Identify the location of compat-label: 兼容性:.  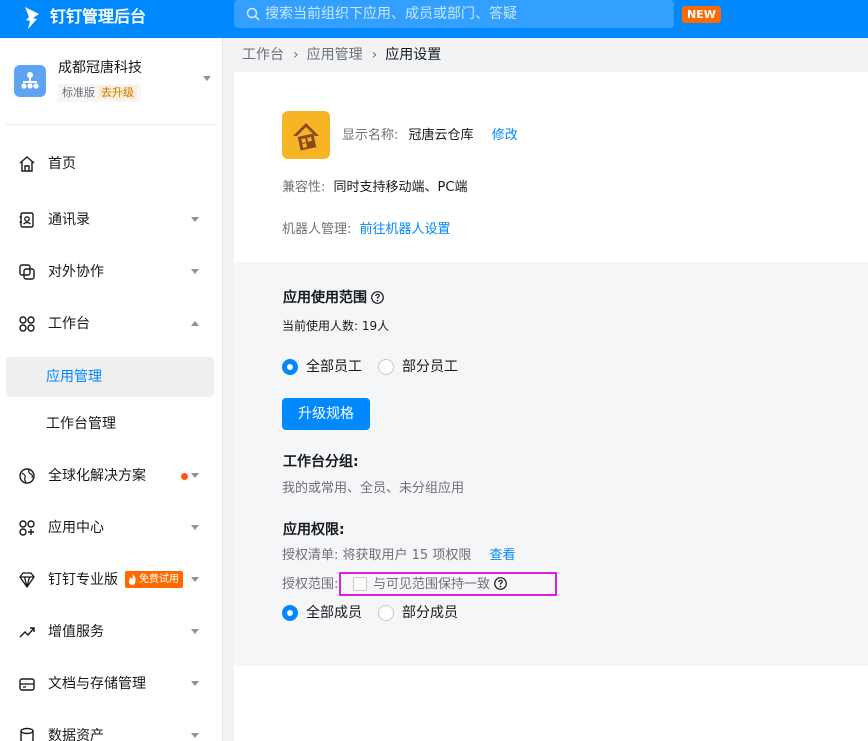
(304, 187).